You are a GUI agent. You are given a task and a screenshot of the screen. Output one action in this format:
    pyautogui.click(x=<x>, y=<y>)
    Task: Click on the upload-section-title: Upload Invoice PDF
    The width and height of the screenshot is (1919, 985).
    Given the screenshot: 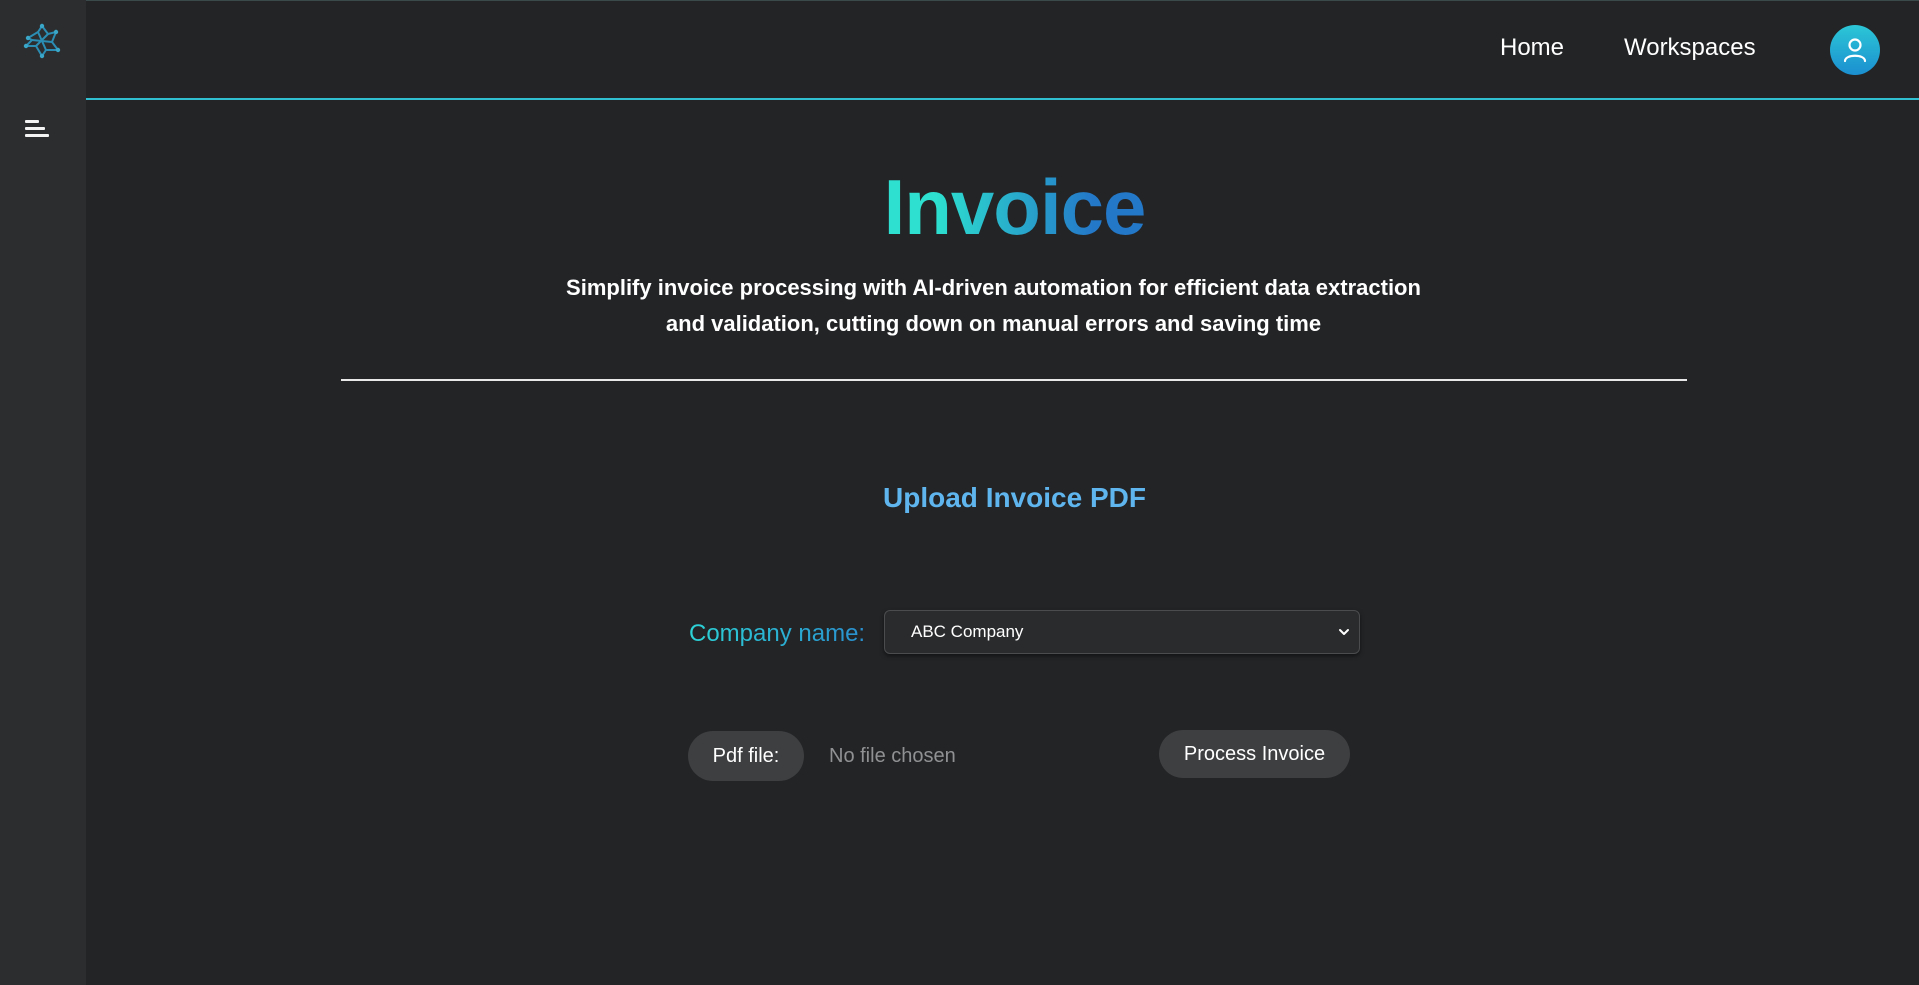 What is the action you would take?
    pyautogui.click(x=1014, y=497)
    